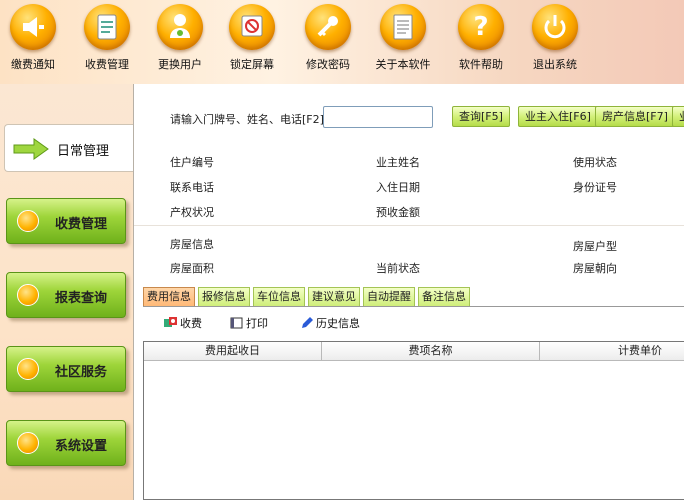  What do you see at coordinates (398, 162) in the screenshot?
I see `owner-name-label: 业主姓名` at bounding box center [398, 162].